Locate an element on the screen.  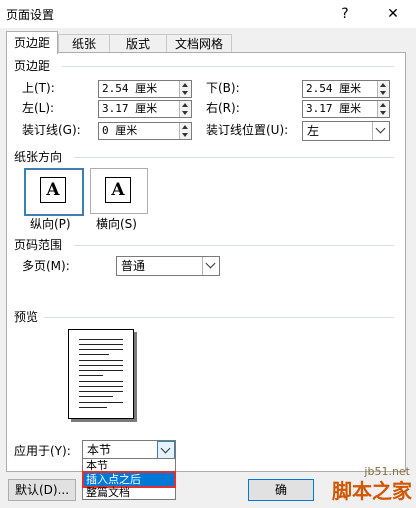
landscape-label: 横向(S) is located at coordinates (116, 224).